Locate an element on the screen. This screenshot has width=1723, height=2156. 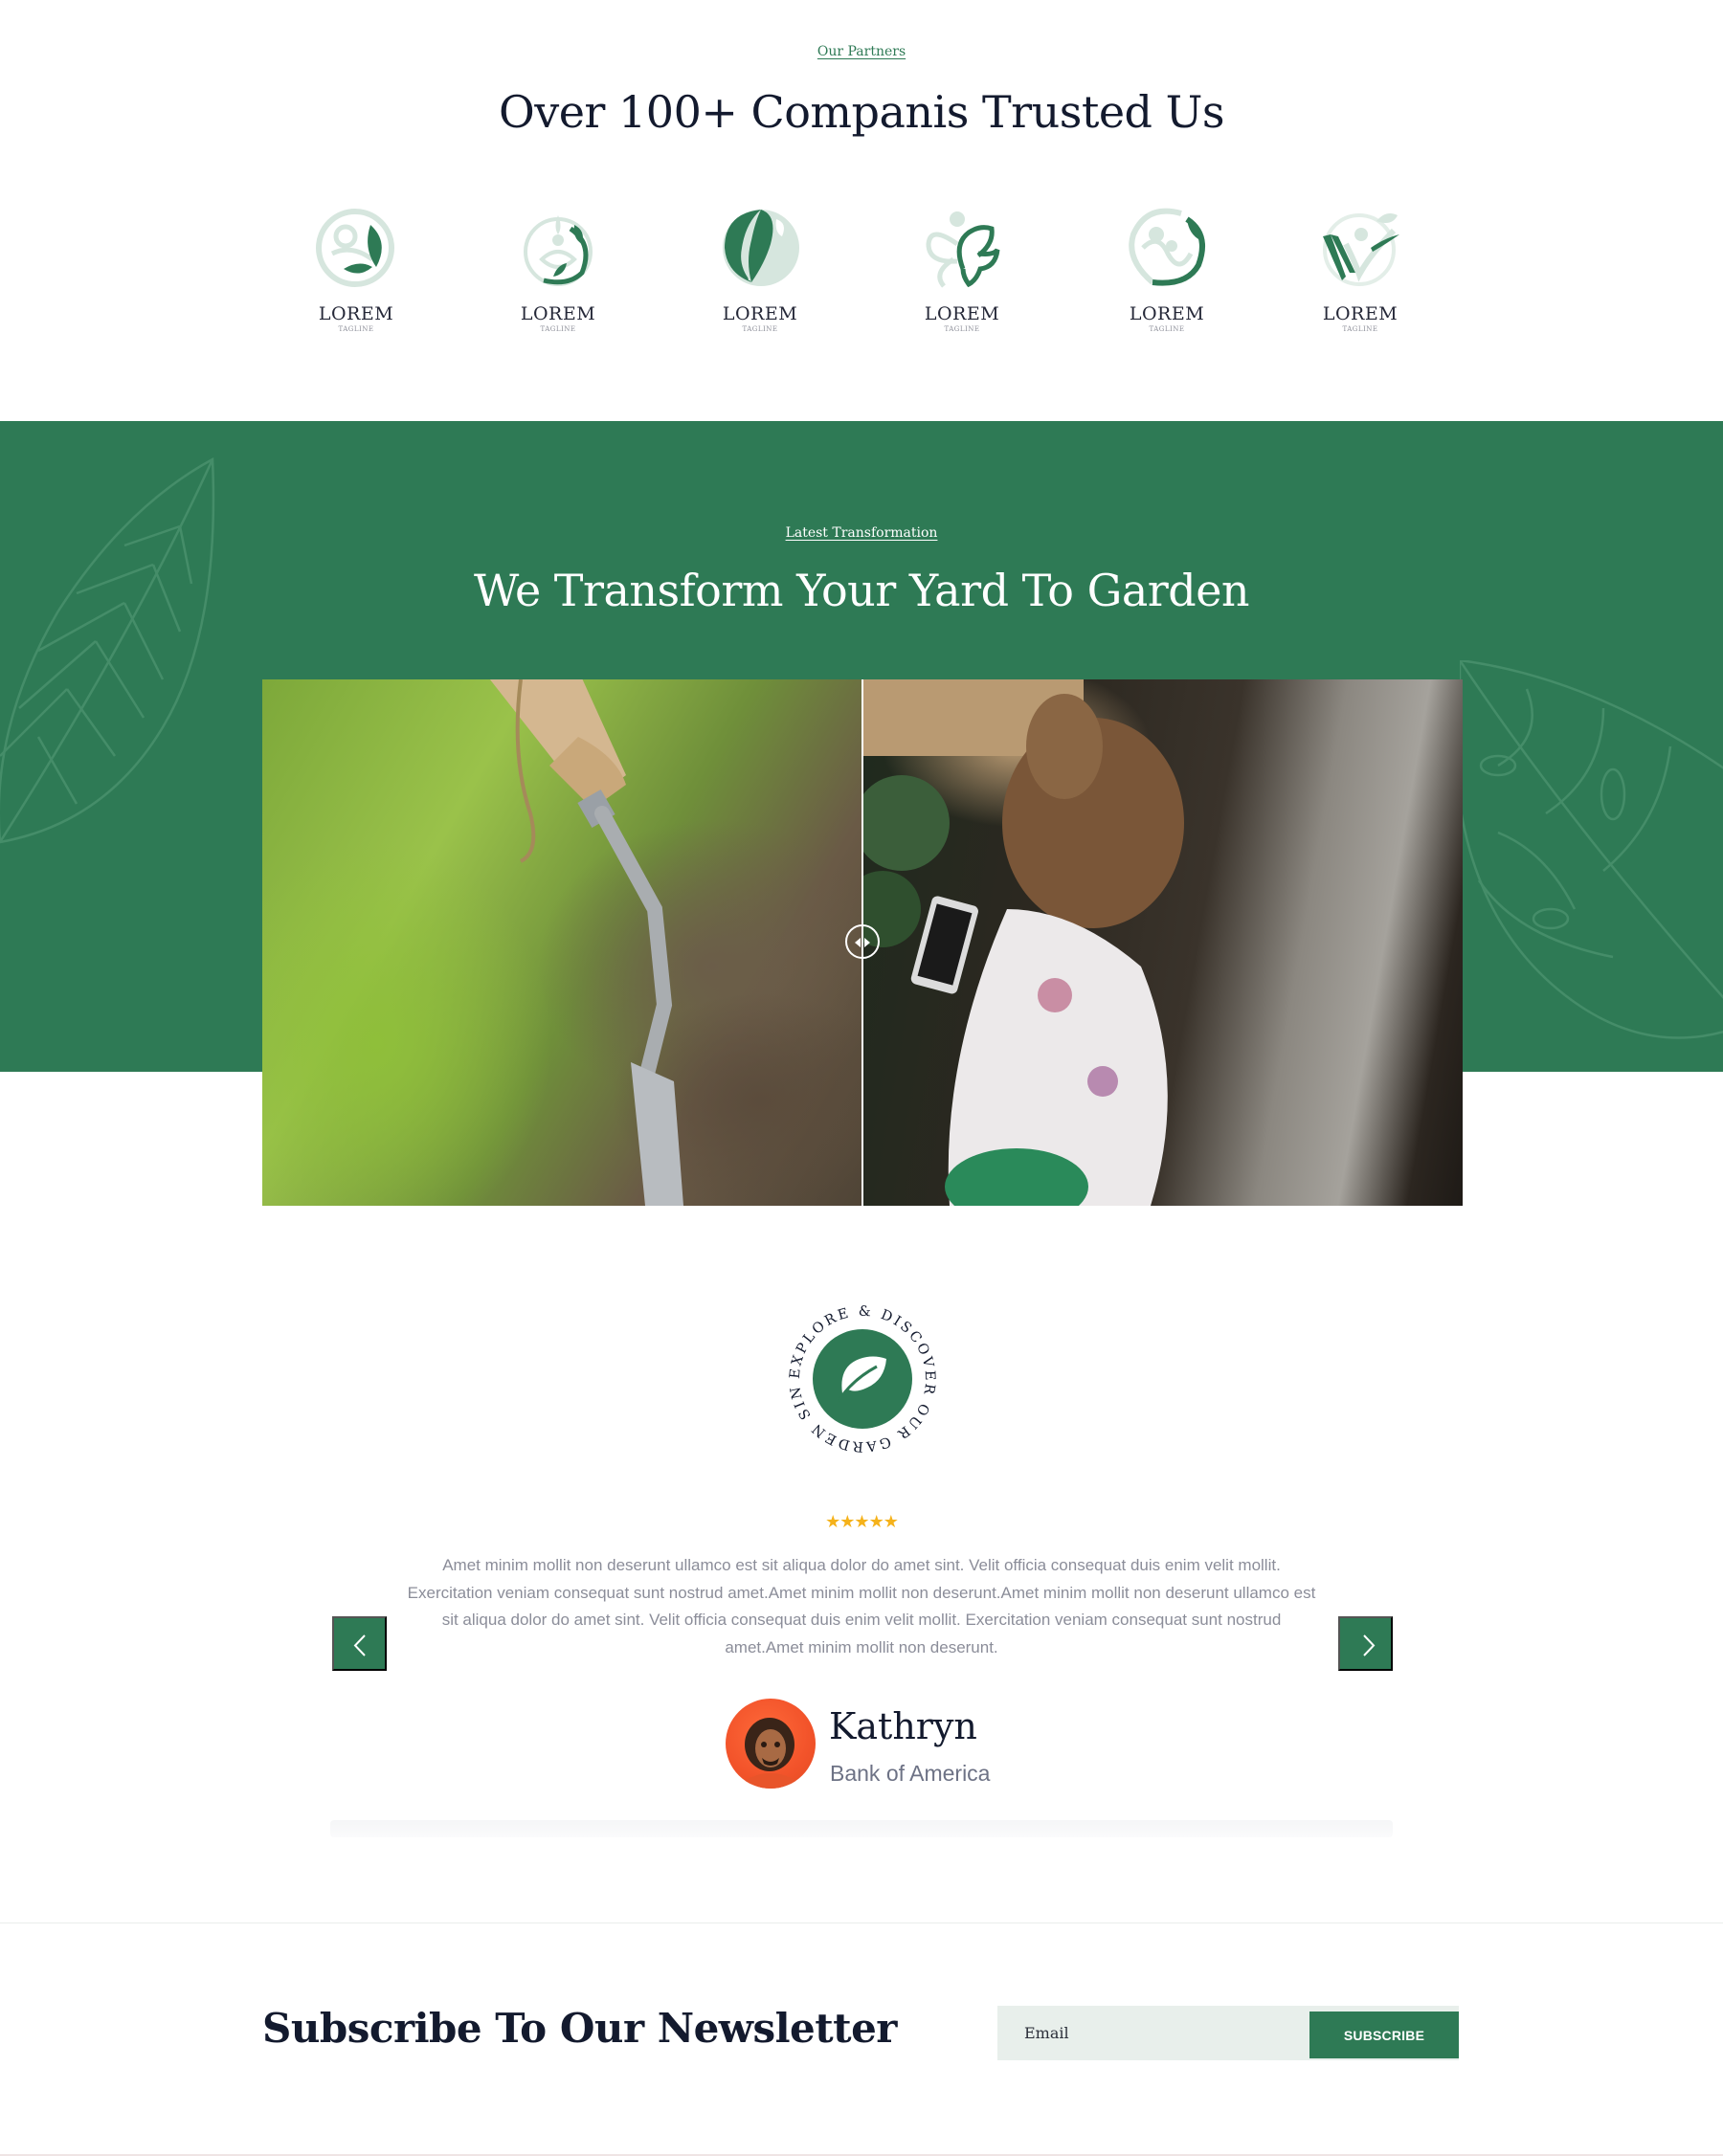
subscribe-button: SUBSCRIBE is located at coordinates (1384, 2035).